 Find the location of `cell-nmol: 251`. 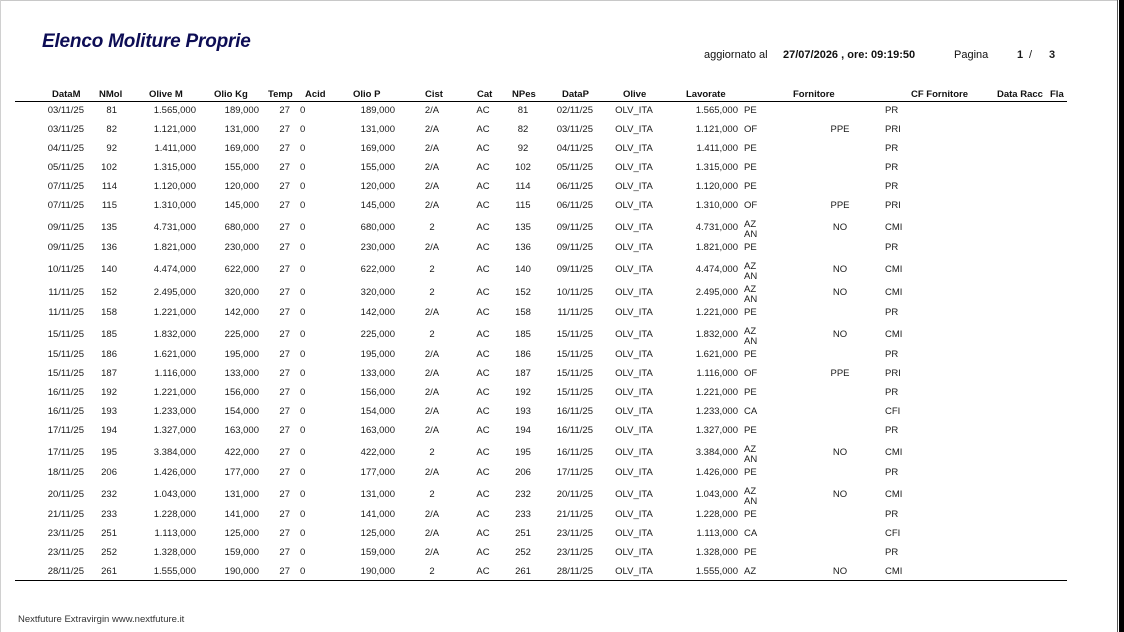

cell-nmol: 251 is located at coordinates (109, 533).